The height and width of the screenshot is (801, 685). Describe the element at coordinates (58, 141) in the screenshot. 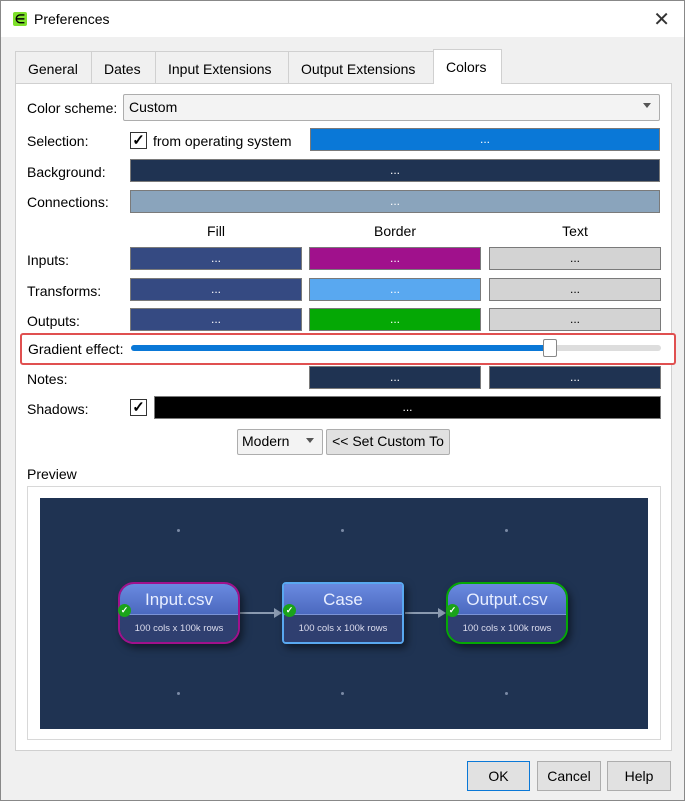

I see `selection-label: Selection:` at that location.